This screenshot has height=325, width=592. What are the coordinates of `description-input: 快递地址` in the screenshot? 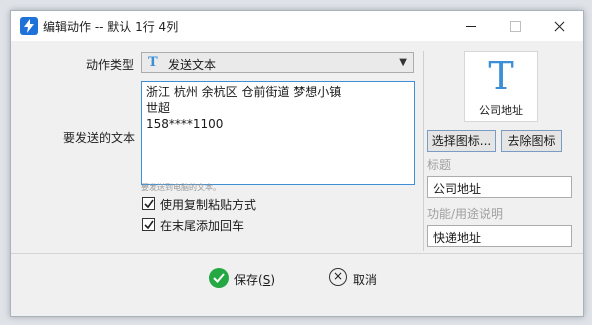 It's located at (499, 236).